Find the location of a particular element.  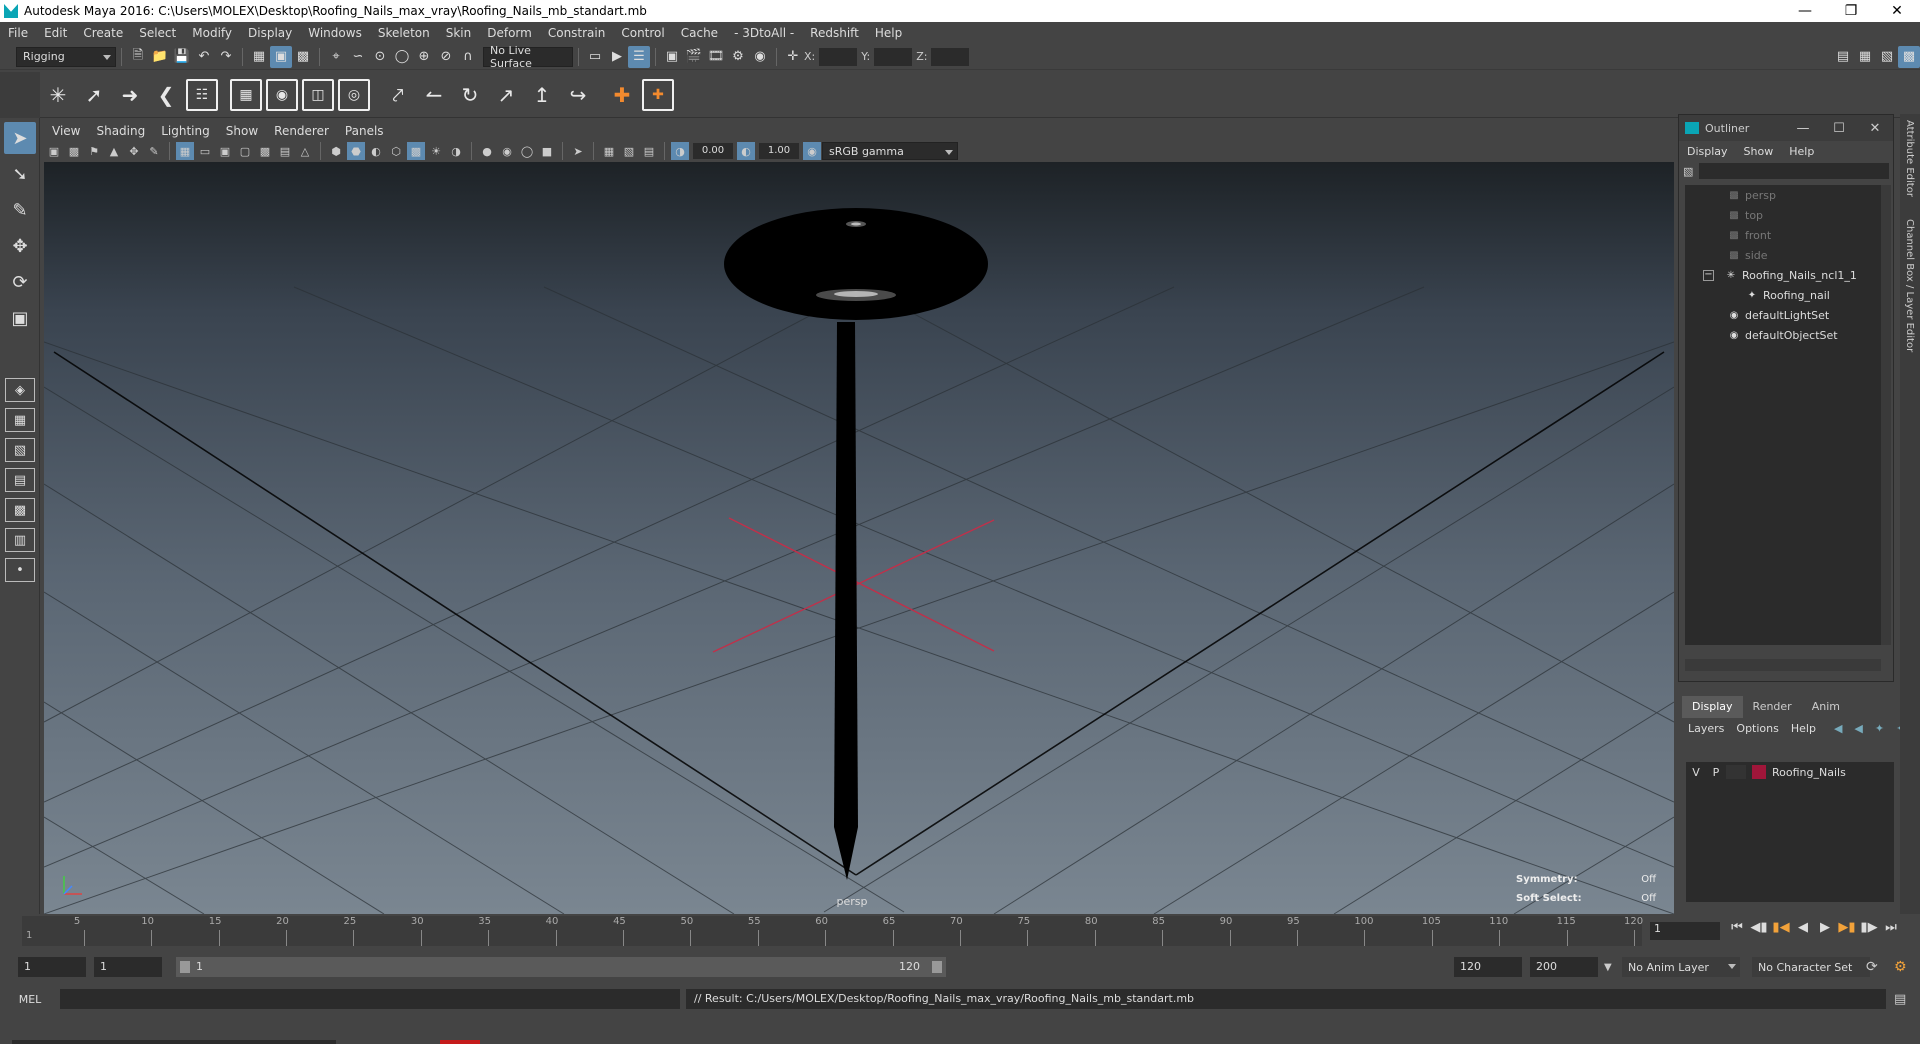

panel-menu-panels: Panels is located at coordinates (364, 131).